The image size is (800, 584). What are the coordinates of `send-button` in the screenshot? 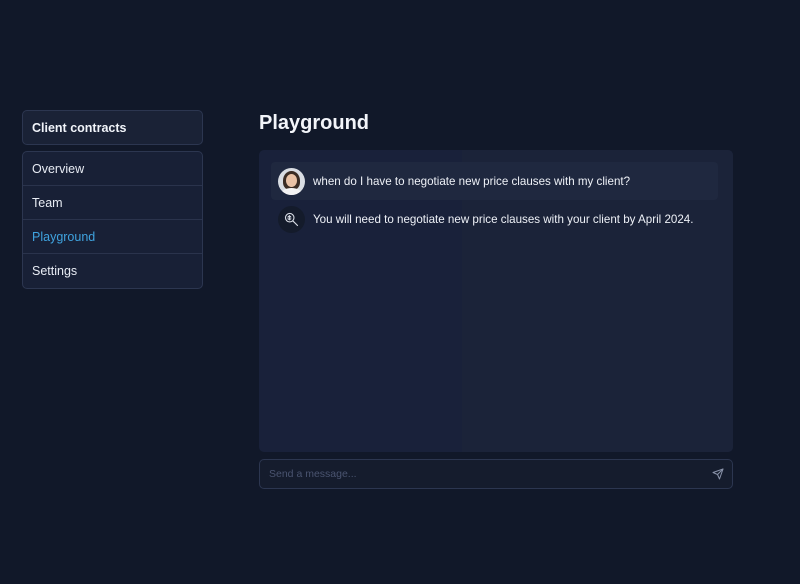 It's located at (718, 474).